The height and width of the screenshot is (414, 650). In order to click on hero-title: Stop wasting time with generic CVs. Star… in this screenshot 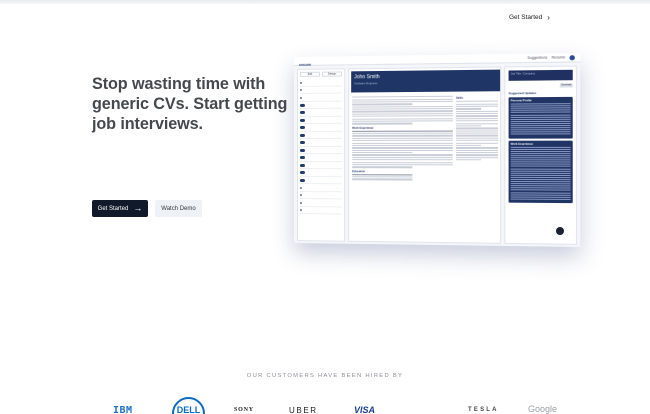, I will do `click(192, 104)`.